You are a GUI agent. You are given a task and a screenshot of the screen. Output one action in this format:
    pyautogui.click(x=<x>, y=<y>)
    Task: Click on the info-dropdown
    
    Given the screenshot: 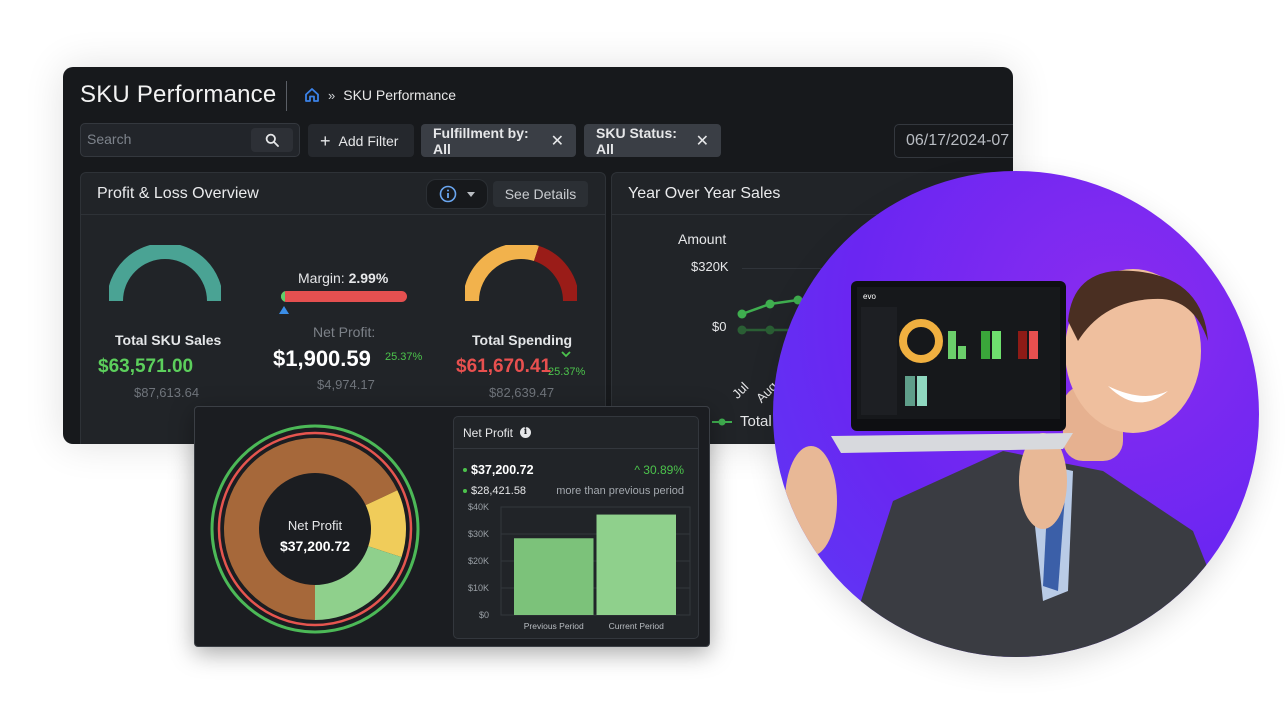 What is the action you would take?
    pyautogui.click(x=457, y=194)
    